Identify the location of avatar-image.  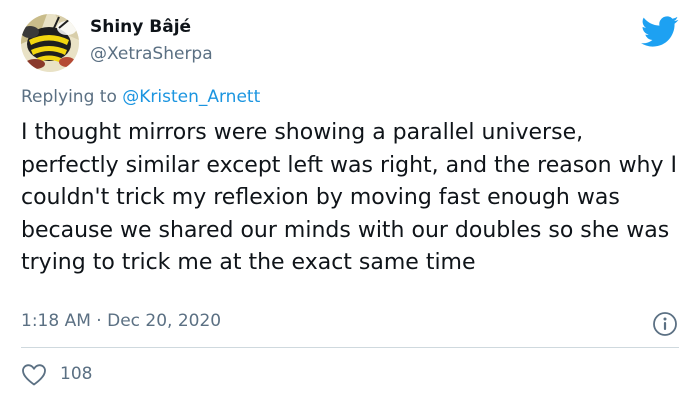
(50, 43).